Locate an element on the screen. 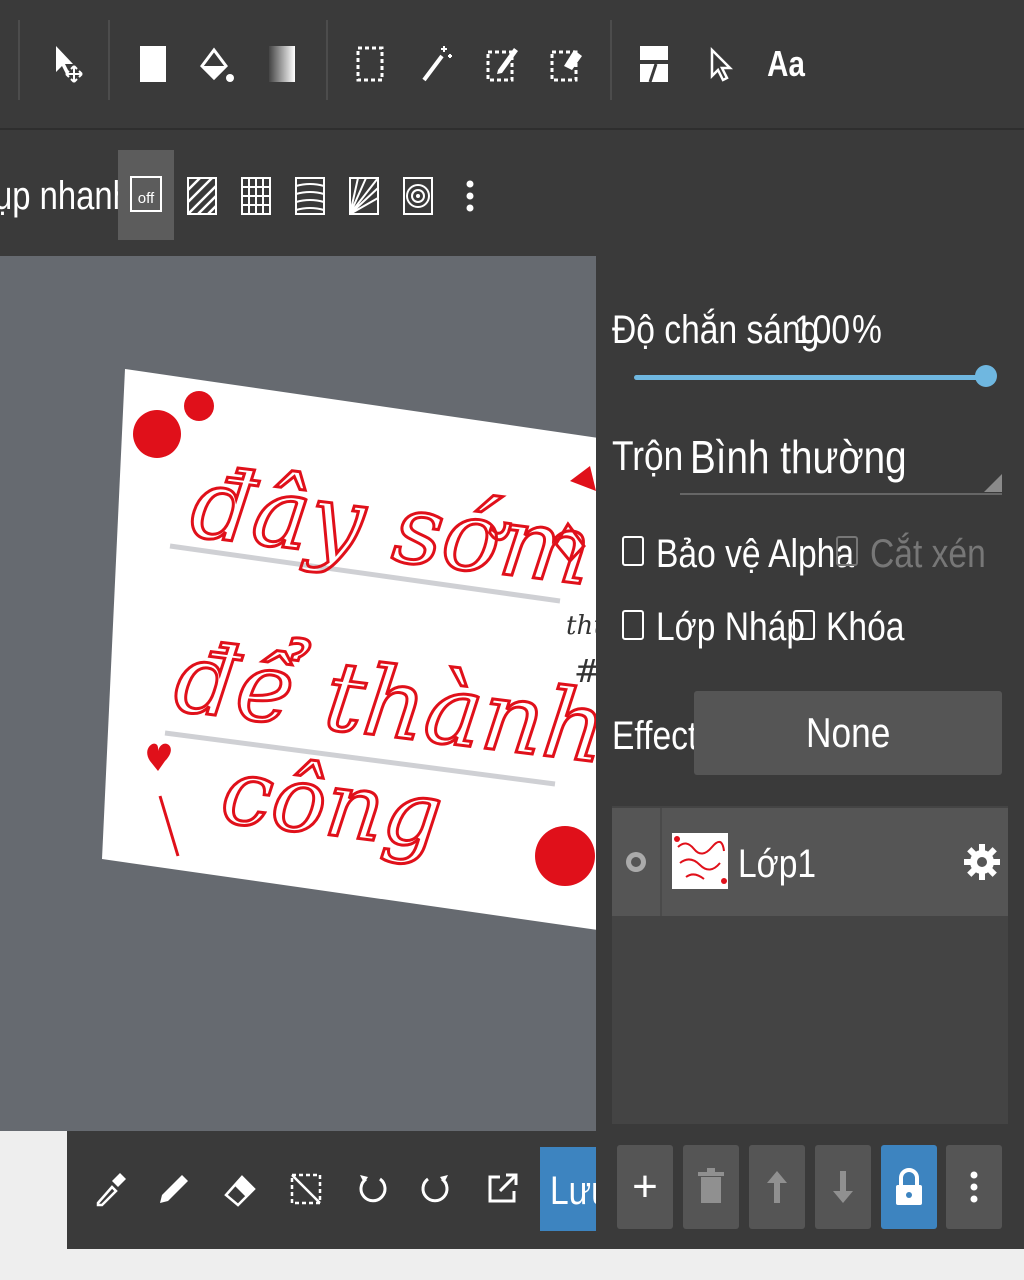  draft-label: Lớp Nháp is located at coordinates (731, 627).